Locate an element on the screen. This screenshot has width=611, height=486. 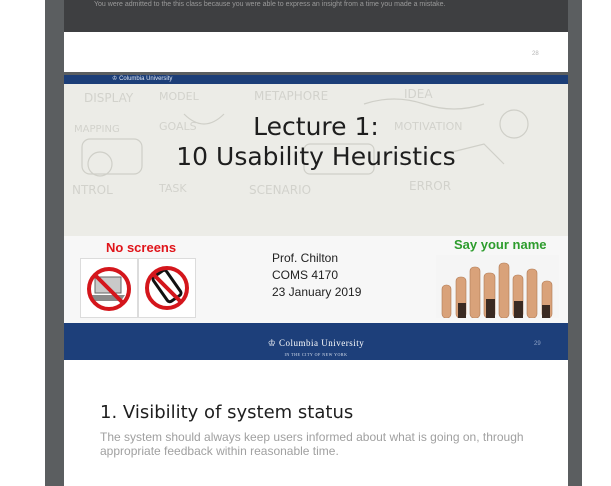
no-laptop-icon is located at coordinates (109, 288).